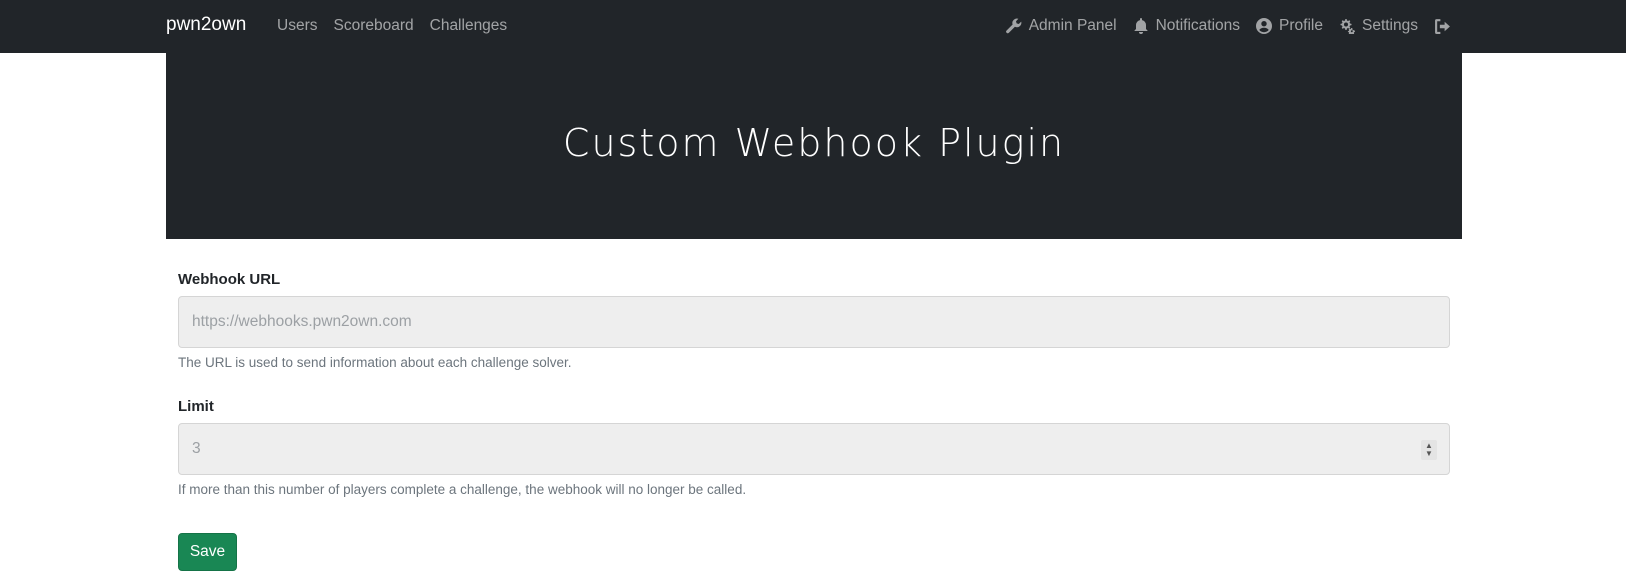  I want to click on limit-spinner: ▲ ▼, so click(1429, 450).